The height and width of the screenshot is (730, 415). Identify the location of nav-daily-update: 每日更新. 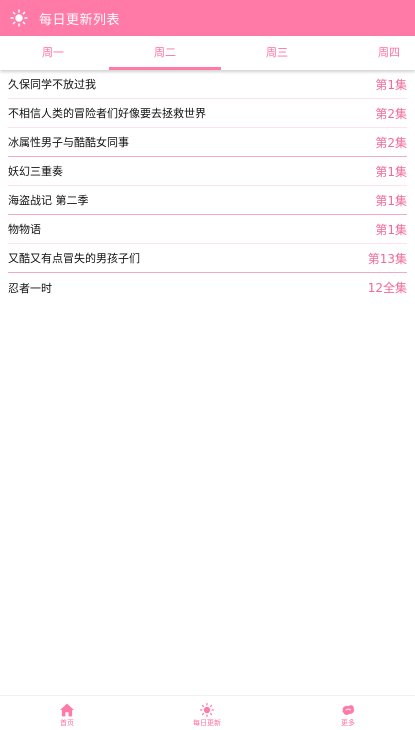
(207, 713).